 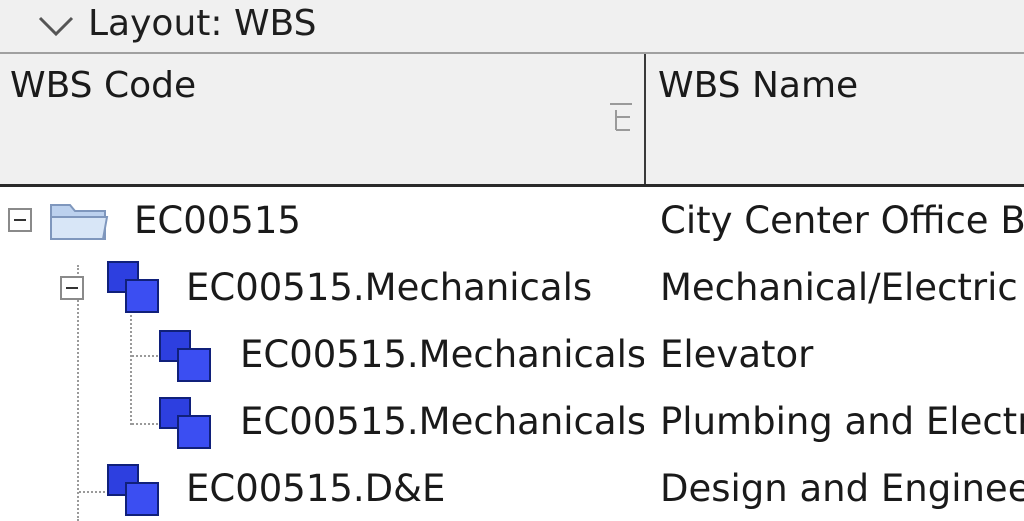 What do you see at coordinates (103, 85) in the screenshot?
I see `column-header-label: WBS Code` at bounding box center [103, 85].